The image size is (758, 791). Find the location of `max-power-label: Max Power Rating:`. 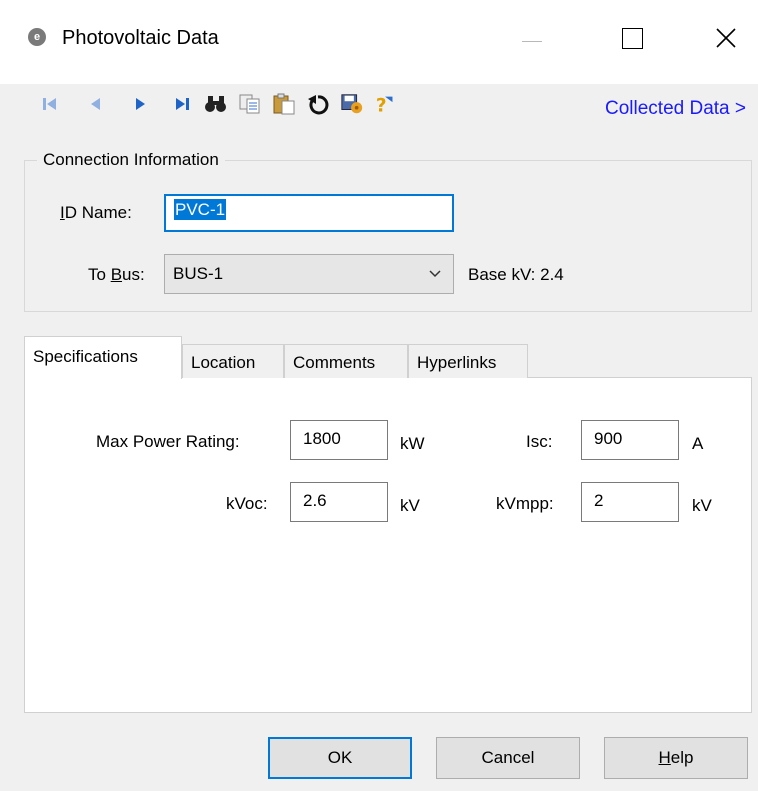

max-power-label: Max Power Rating: is located at coordinates (168, 441).